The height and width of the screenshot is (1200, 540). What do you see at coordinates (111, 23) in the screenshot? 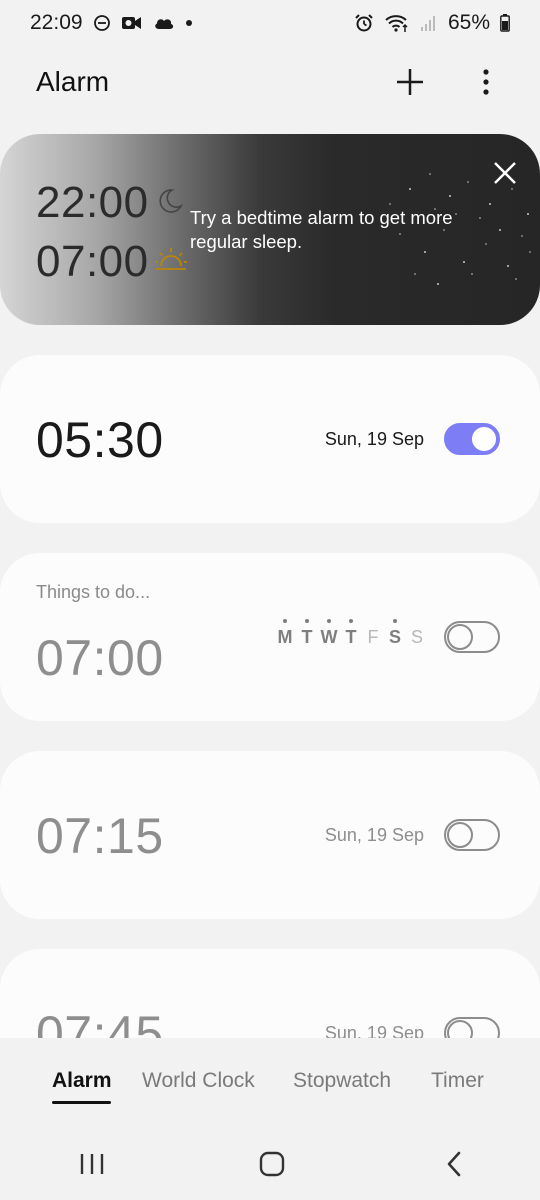
I see `status-left: 22:09` at bounding box center [111, 23].